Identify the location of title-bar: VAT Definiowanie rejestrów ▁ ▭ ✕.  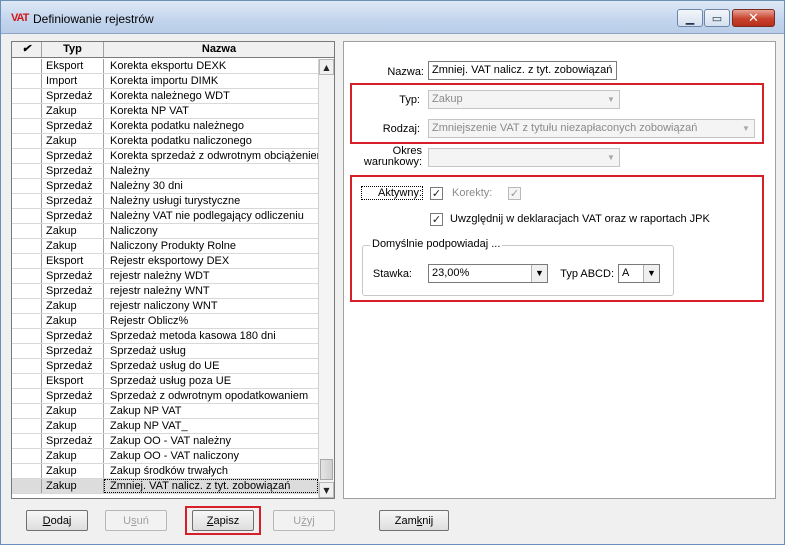
(392, 17).